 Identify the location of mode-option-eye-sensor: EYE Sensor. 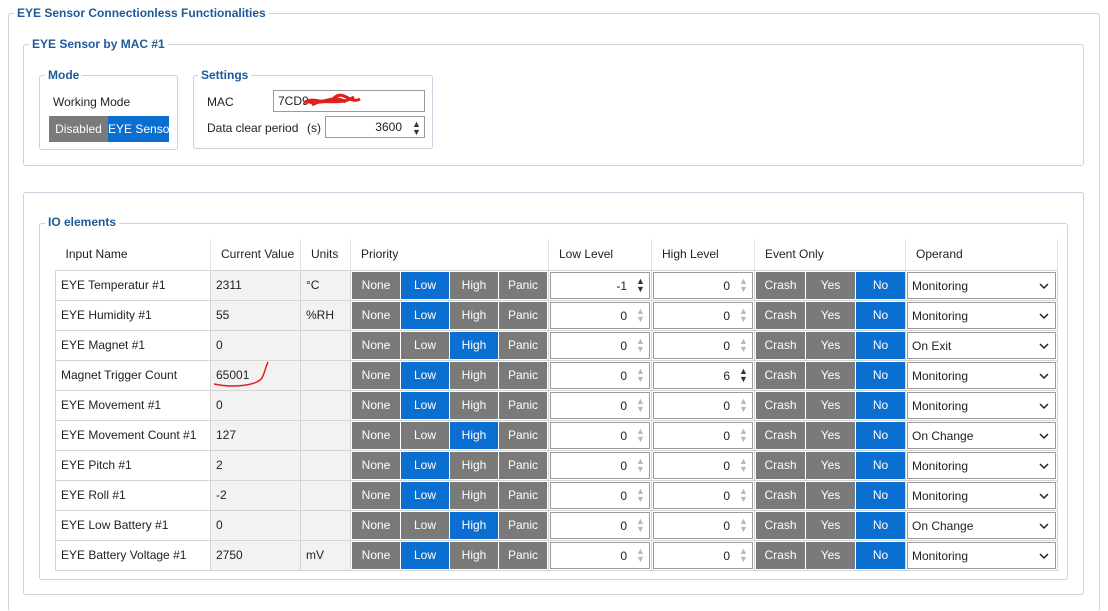
(140, 129).